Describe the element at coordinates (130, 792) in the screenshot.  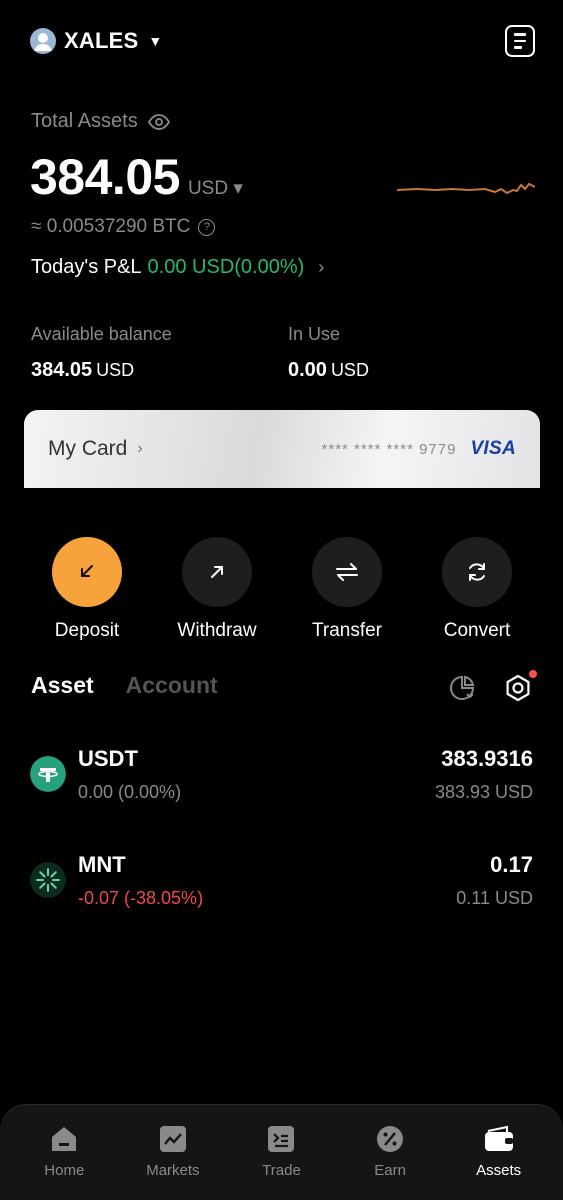
I see `asset-pnl: 0.00 (0.00%)` at that location.